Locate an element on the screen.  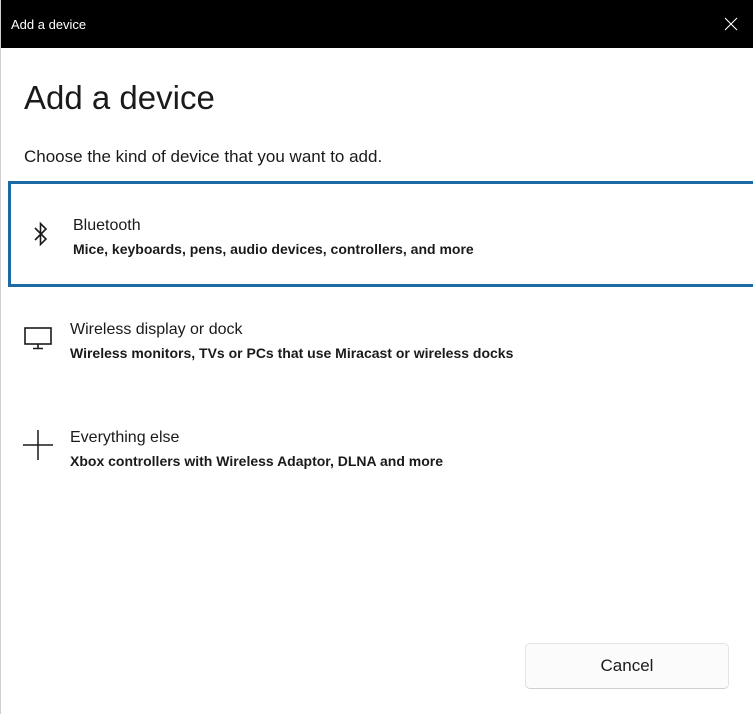
option-title: Wireless display or dock is located at coordinates (156, 329).